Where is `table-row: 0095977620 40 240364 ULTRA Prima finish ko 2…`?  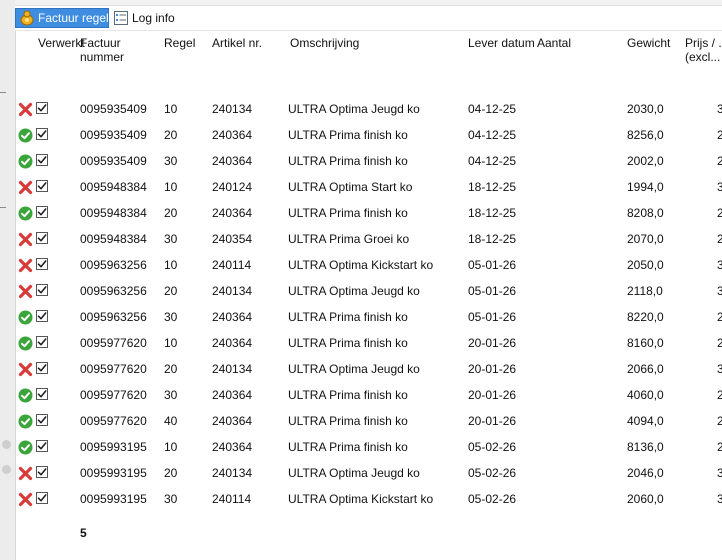
table-row: 0095977620 40 240364 ULTRA Prima finish ko 2… is located at coordinates (368, 421).